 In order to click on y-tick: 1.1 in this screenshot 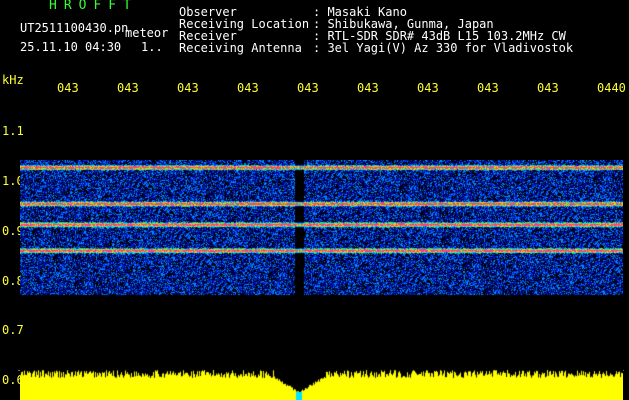, I will do `click(13, 131)`.